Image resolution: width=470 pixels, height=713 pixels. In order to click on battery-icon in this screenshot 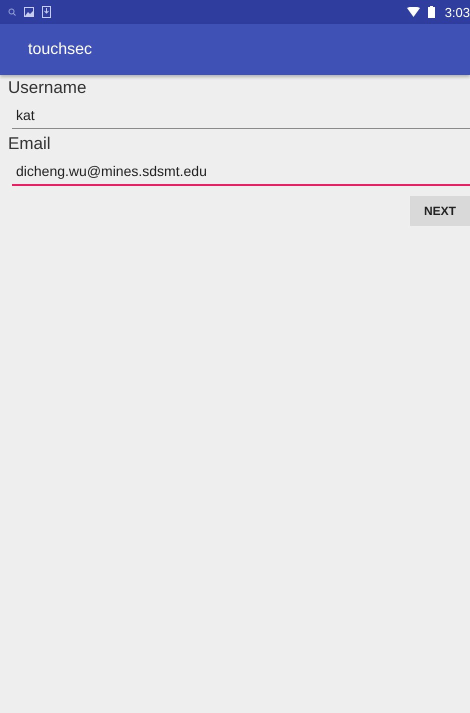, I will do `click(431, 12)`.